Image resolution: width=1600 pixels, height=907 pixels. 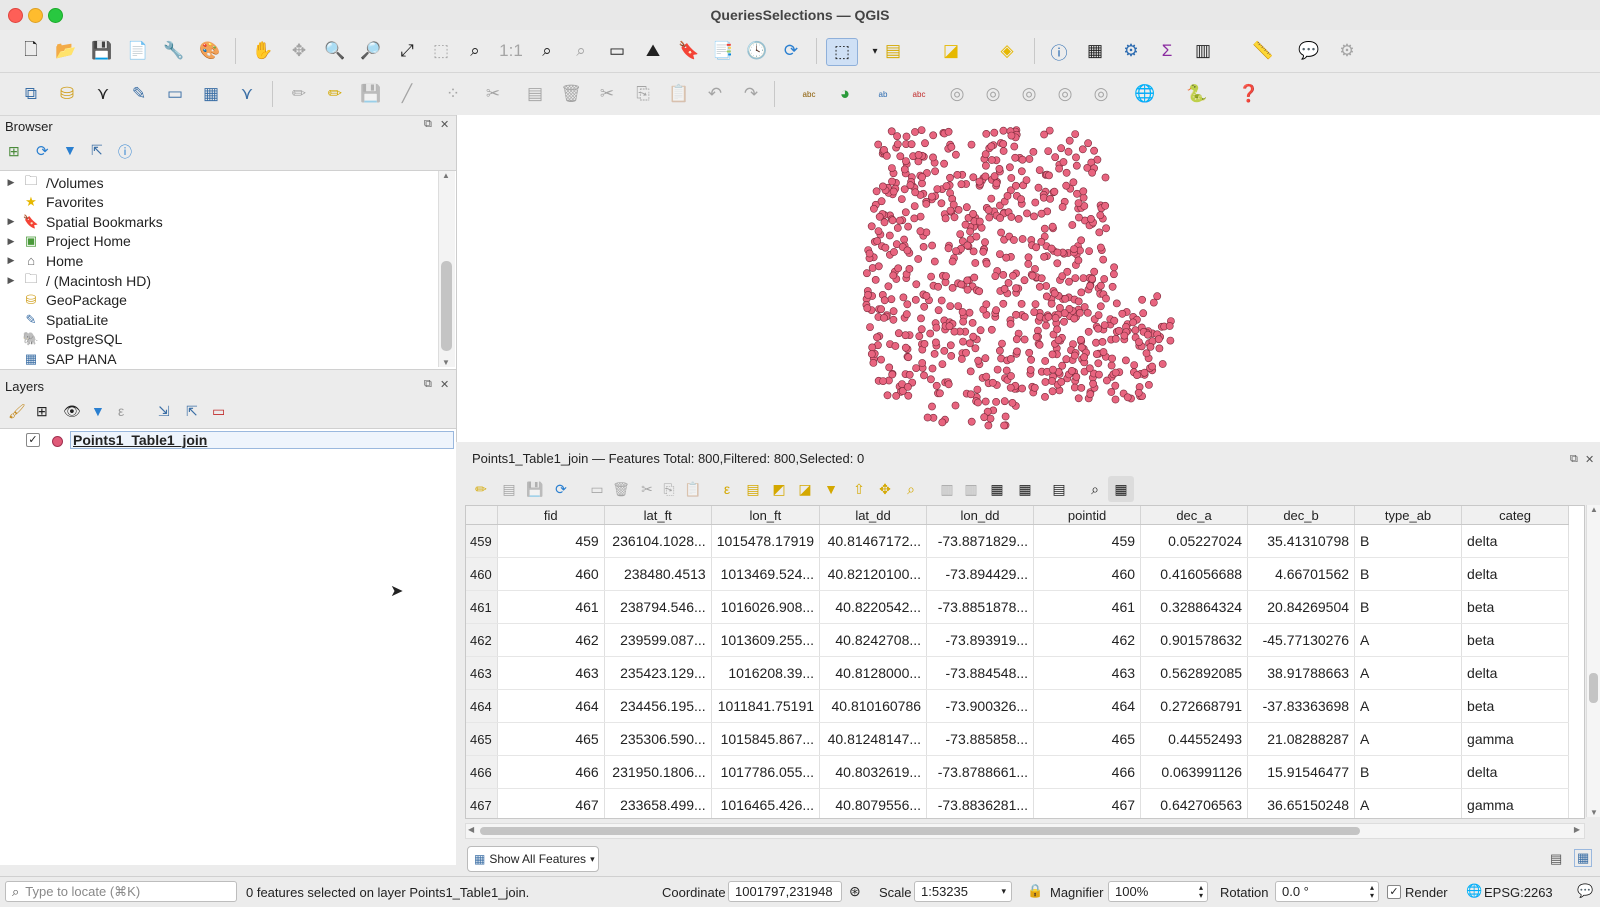 What do you see at coordinates (669, 489) in the screenshot?
I see `copy-icon: ⎘` at bounding box center [669, 489].